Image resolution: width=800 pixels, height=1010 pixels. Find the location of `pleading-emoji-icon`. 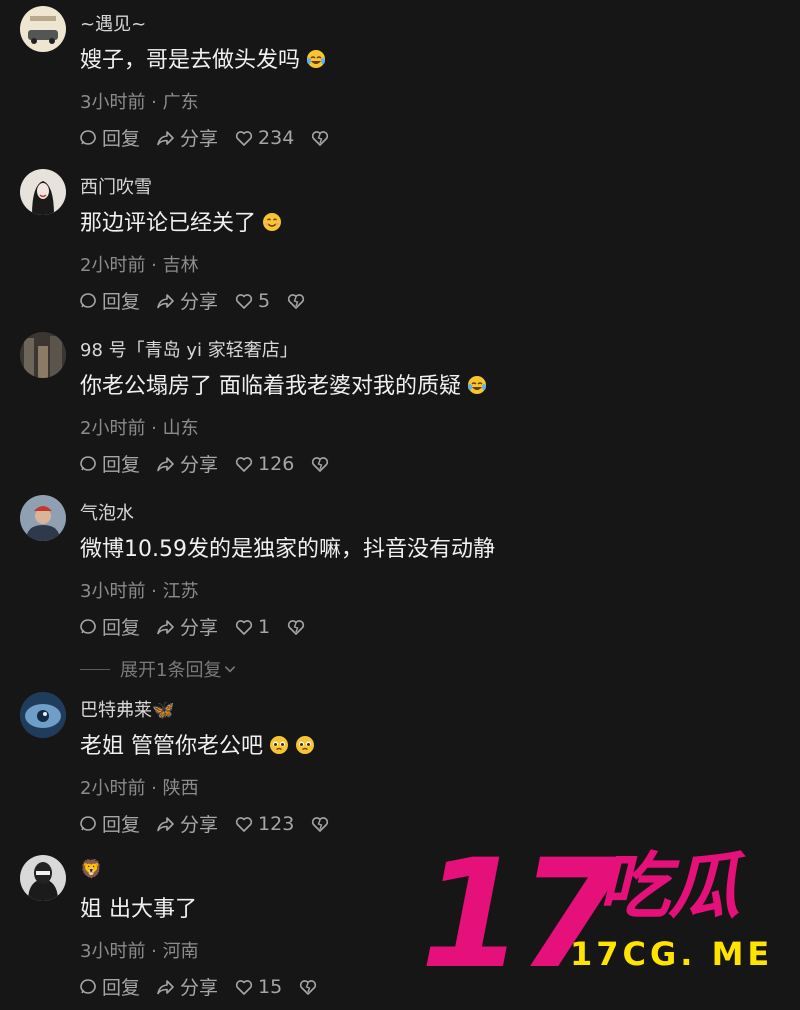

pleading-emoji-icon is located at coordinates (279, 745).